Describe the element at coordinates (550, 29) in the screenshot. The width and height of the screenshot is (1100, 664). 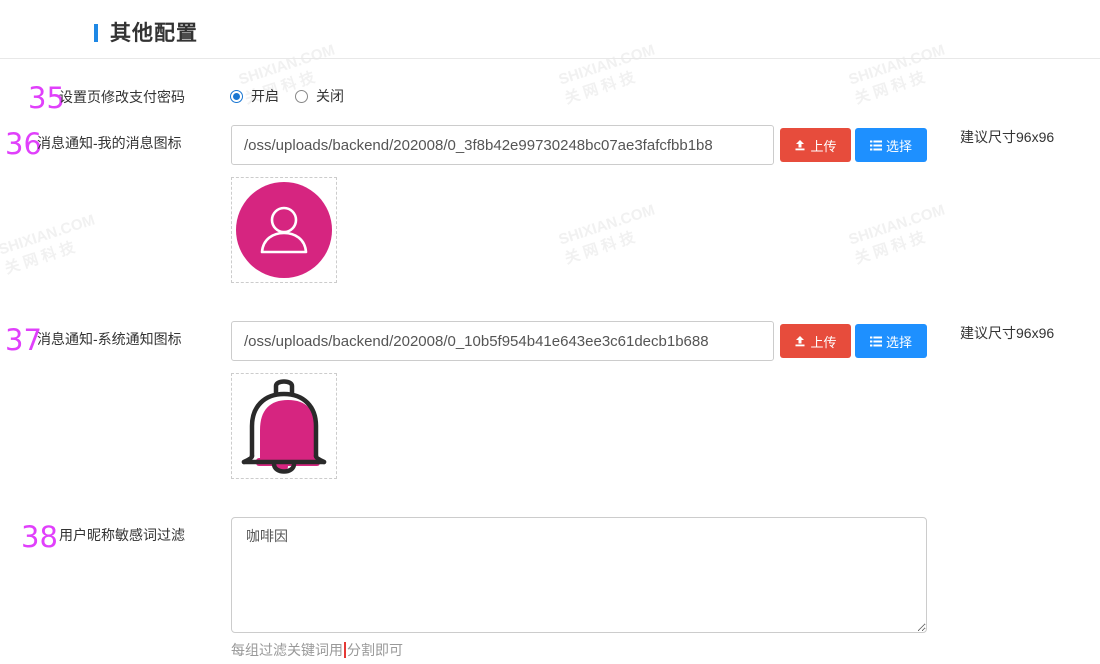
I see `section-header: 其他配置` at that location.